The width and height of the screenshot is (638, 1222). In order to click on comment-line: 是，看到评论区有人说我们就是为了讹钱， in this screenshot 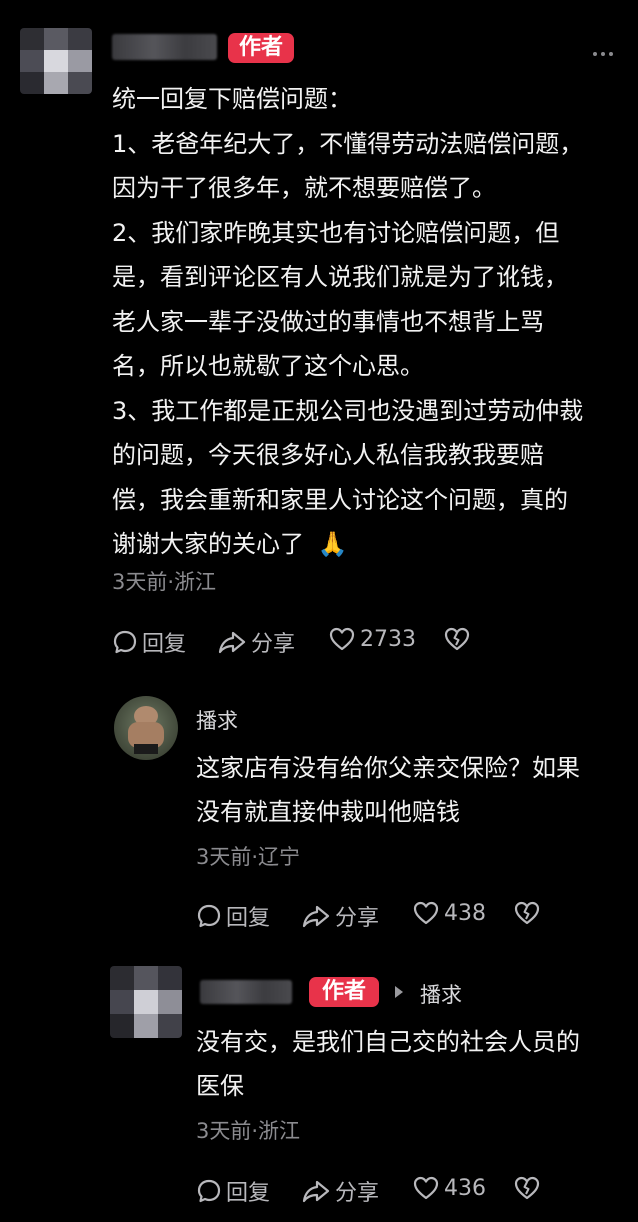, I will do `click(340, 277)`.